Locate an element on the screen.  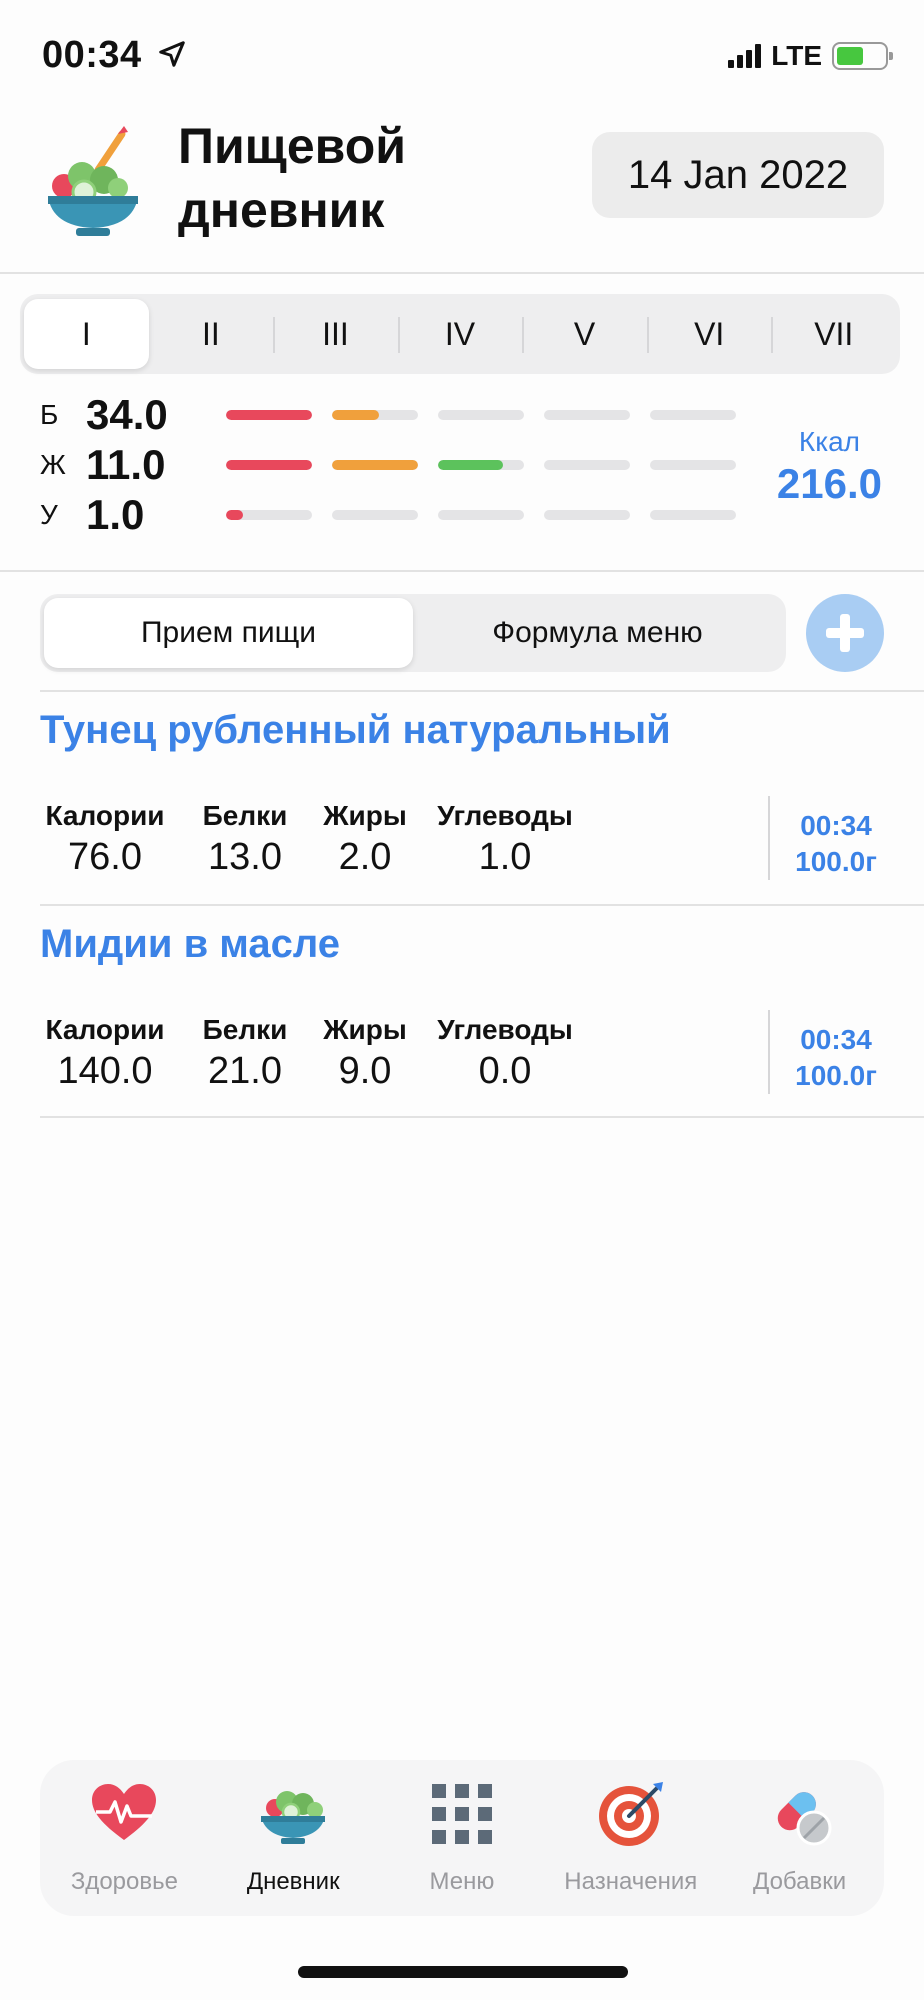
heart-pulse-icon is located at coordinates (124, 1812).